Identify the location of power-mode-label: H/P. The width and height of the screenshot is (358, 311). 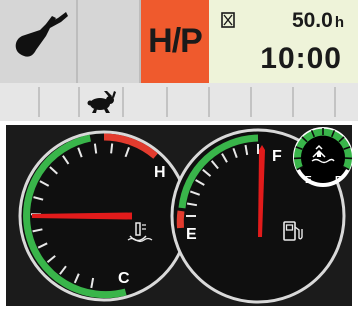
(175, 41).